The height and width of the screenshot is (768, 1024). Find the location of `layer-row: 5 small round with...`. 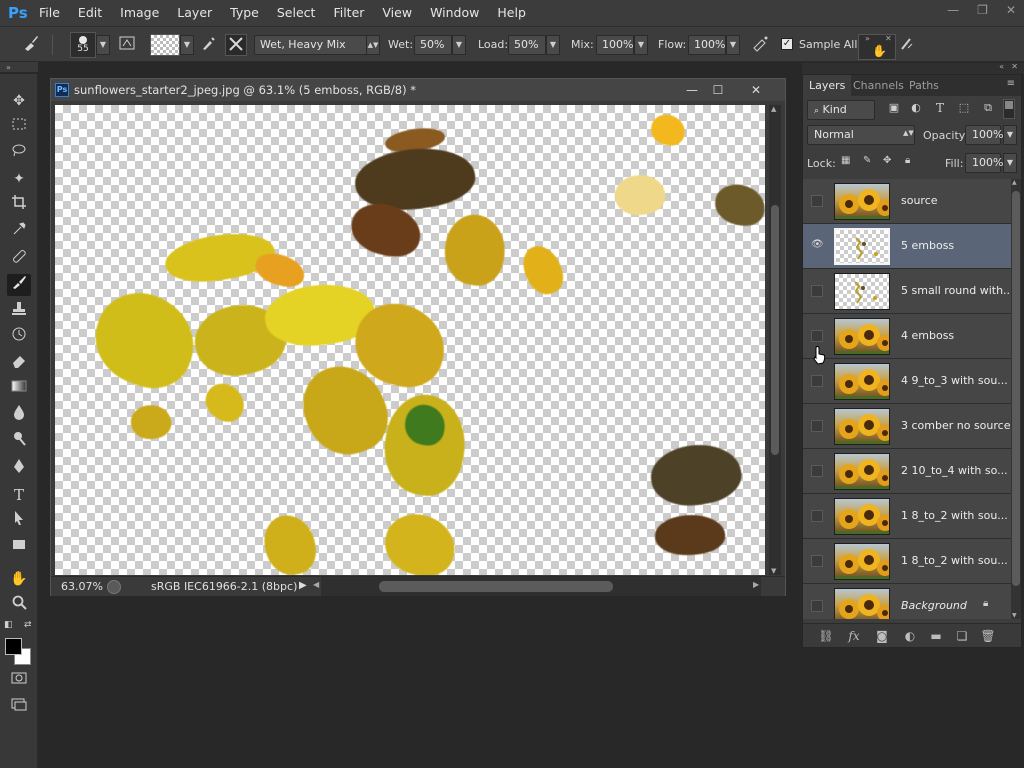

layer-row: 5 small round with... is located at coordinates (907, 291).